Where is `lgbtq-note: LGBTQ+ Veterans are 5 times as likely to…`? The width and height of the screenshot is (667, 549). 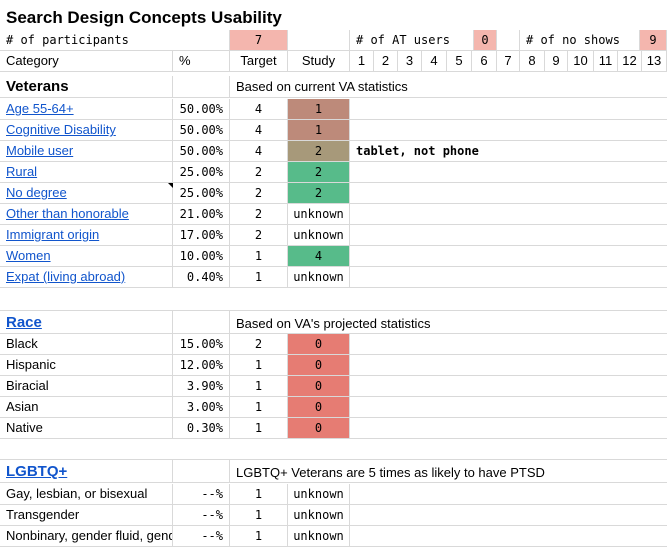 lgbtq-note: LGBTQ+ Veterans are 5 times as likely to… is located at coordinates (448, 471).